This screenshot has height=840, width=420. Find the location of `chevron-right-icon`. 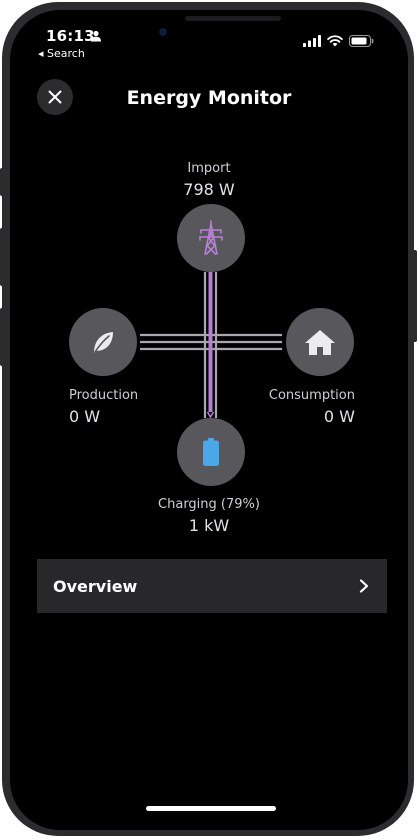

chevron-right-icon is located at coordinates (364, 586).